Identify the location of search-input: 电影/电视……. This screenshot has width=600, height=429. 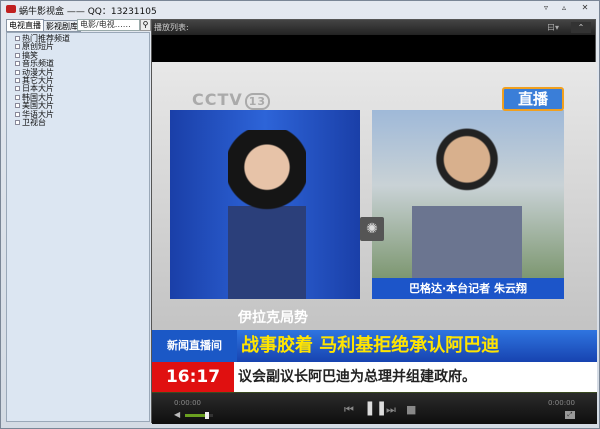
(108, 25).